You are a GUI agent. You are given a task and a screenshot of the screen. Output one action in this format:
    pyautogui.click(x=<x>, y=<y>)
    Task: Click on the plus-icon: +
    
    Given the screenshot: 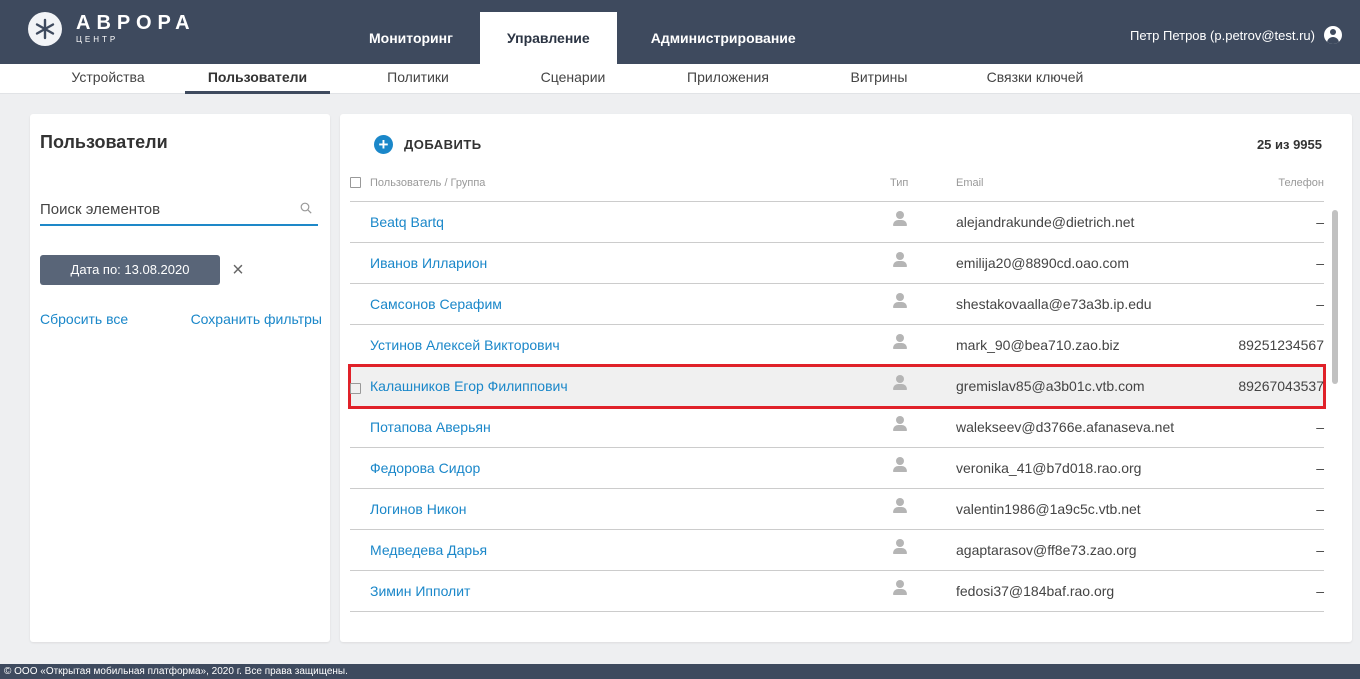 What is the action you would take?
    pyautogui.click(x=383, y=144)
    